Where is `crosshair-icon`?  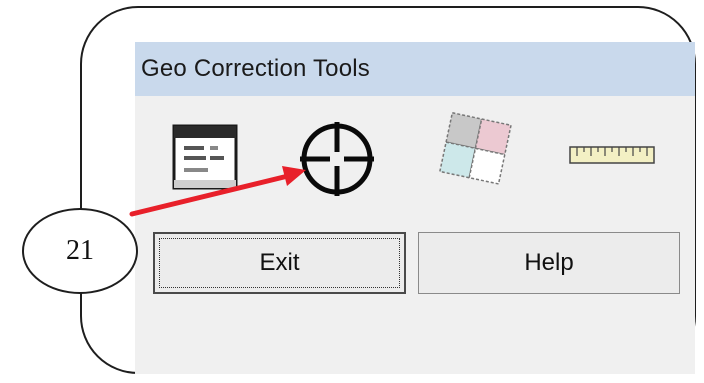
crosshair-icon is located at coordinates (337, 159).